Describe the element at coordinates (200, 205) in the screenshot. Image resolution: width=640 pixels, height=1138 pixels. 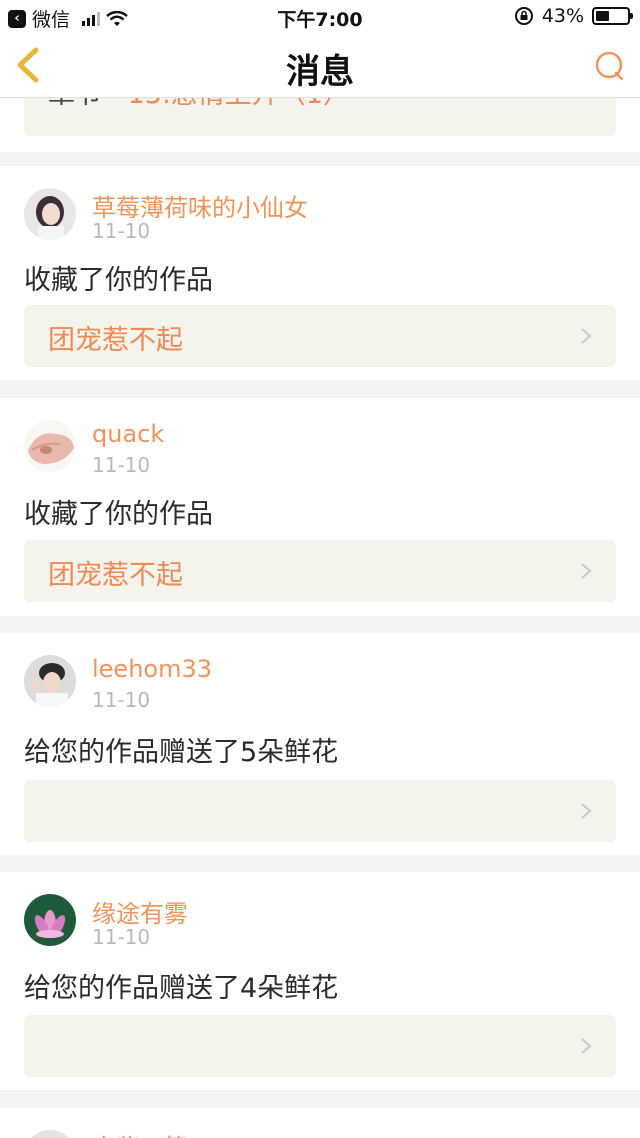
I see `user-name: 草莓薄荷味的小仙女` at that location.